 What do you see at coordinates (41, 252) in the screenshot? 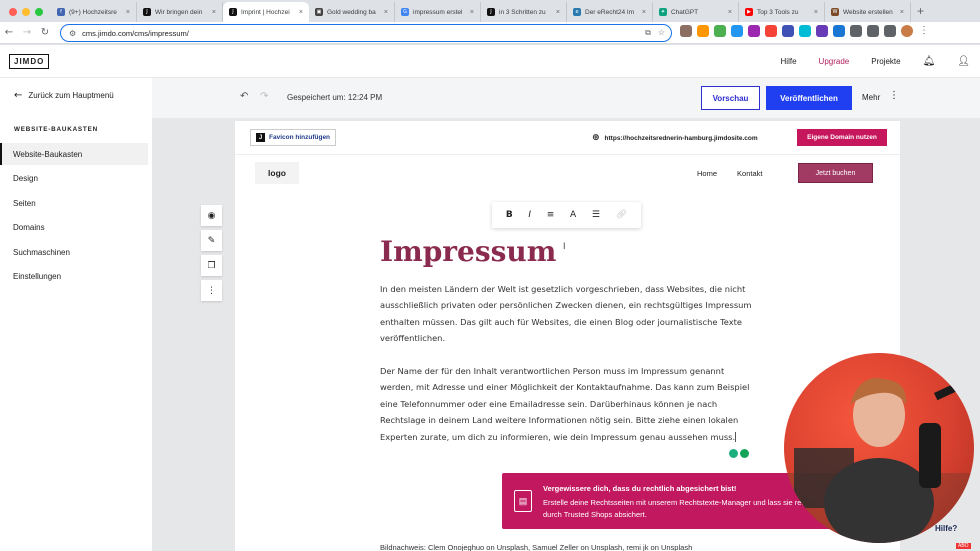
I see `sidebar-item-label: Suchmaschinen` at bounding box center [41, 252].